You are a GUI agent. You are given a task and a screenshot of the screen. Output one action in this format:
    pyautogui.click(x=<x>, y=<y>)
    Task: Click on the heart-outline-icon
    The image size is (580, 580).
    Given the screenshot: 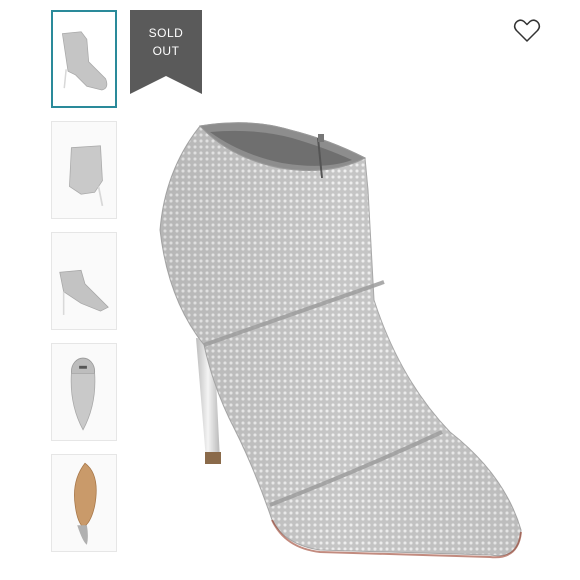 What is the action you would take?
    pyautogui.click(x=527, y=30)
    